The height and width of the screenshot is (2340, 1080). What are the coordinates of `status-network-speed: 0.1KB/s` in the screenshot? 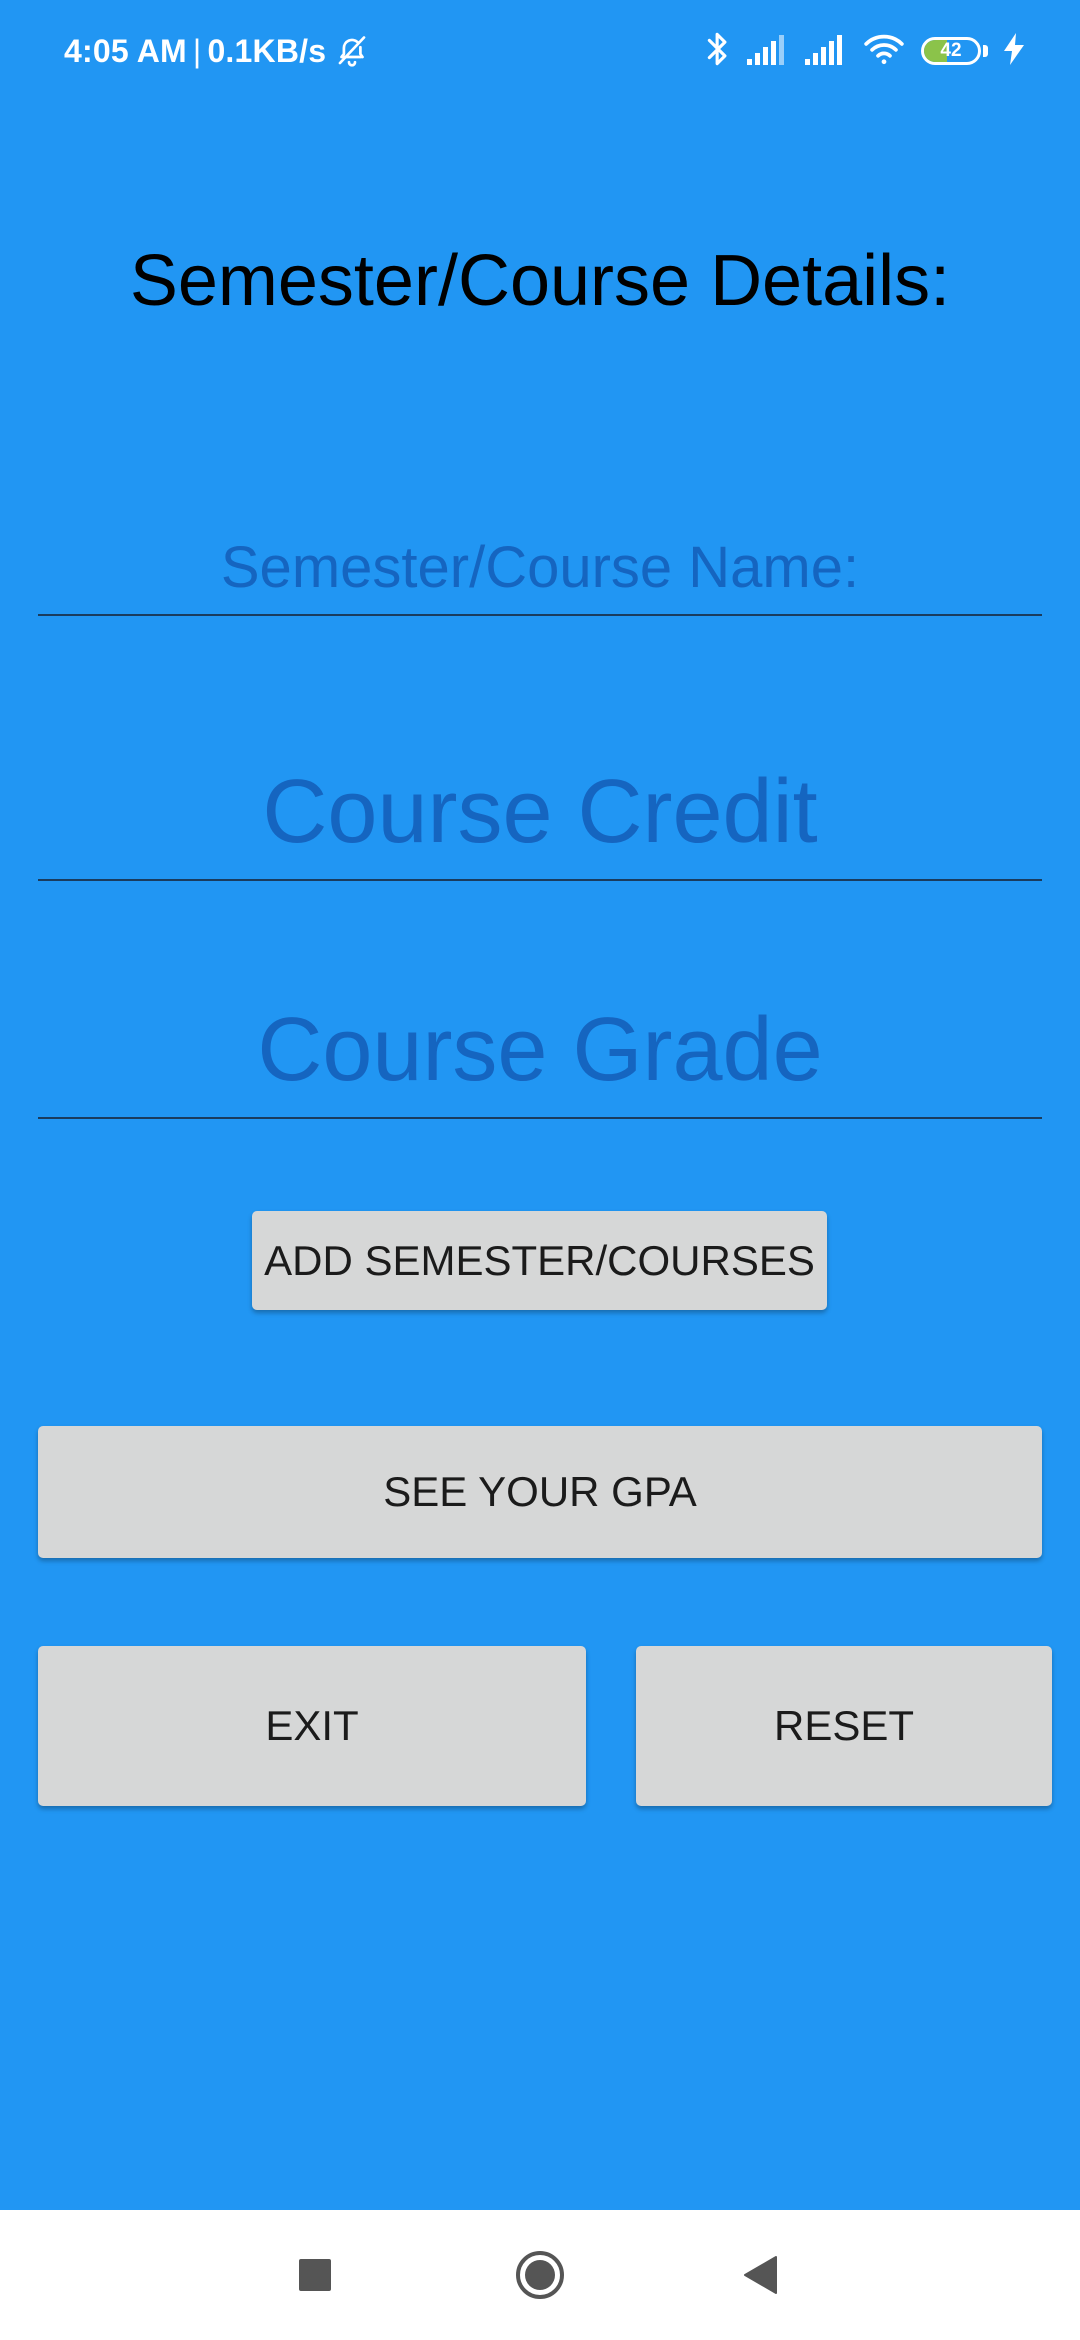 It's located at (267, 50).